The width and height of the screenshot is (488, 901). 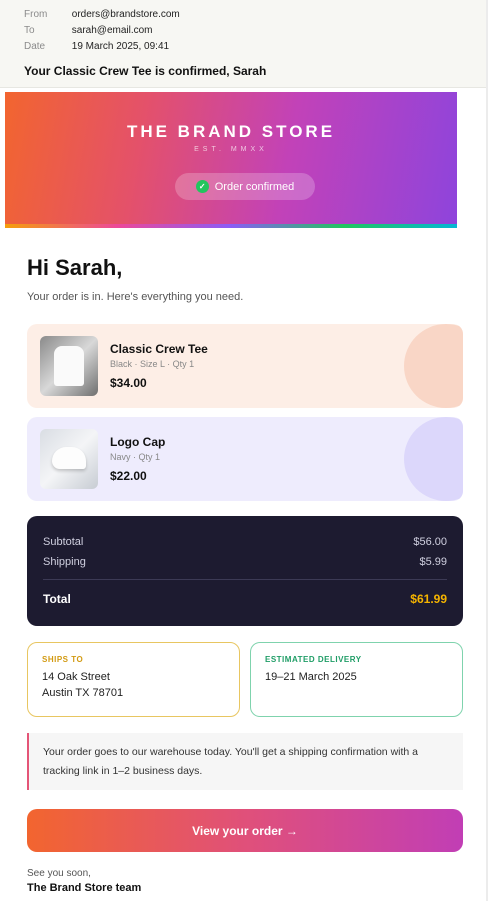 What do you see at coordinates (231, 131) in the screenshot?
I see `brand-name: THE BRAND STORE` at bounding box center [231, 131].